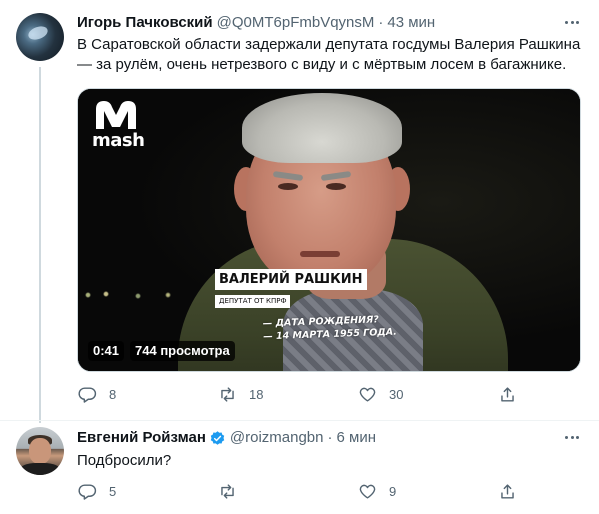 This screenshot has width=599, height=514. Describe the element at coordinates (145, 23) in the screenshot. I see `author-name: Игорь Пачковский` at that location.